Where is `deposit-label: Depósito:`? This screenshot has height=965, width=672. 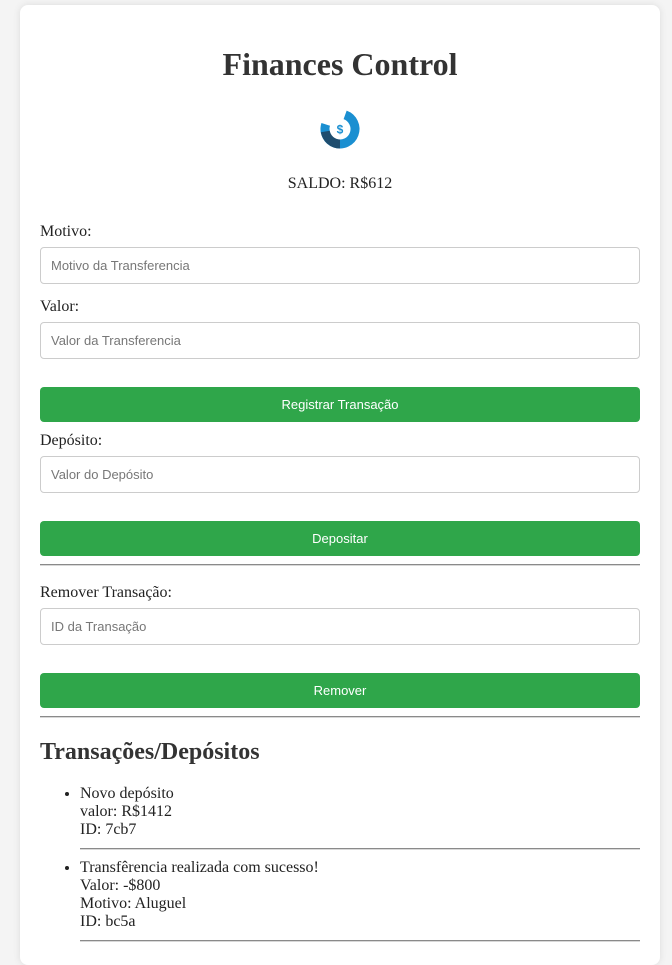 deposit-label: Depósito: is located at coordinates (71, 440).